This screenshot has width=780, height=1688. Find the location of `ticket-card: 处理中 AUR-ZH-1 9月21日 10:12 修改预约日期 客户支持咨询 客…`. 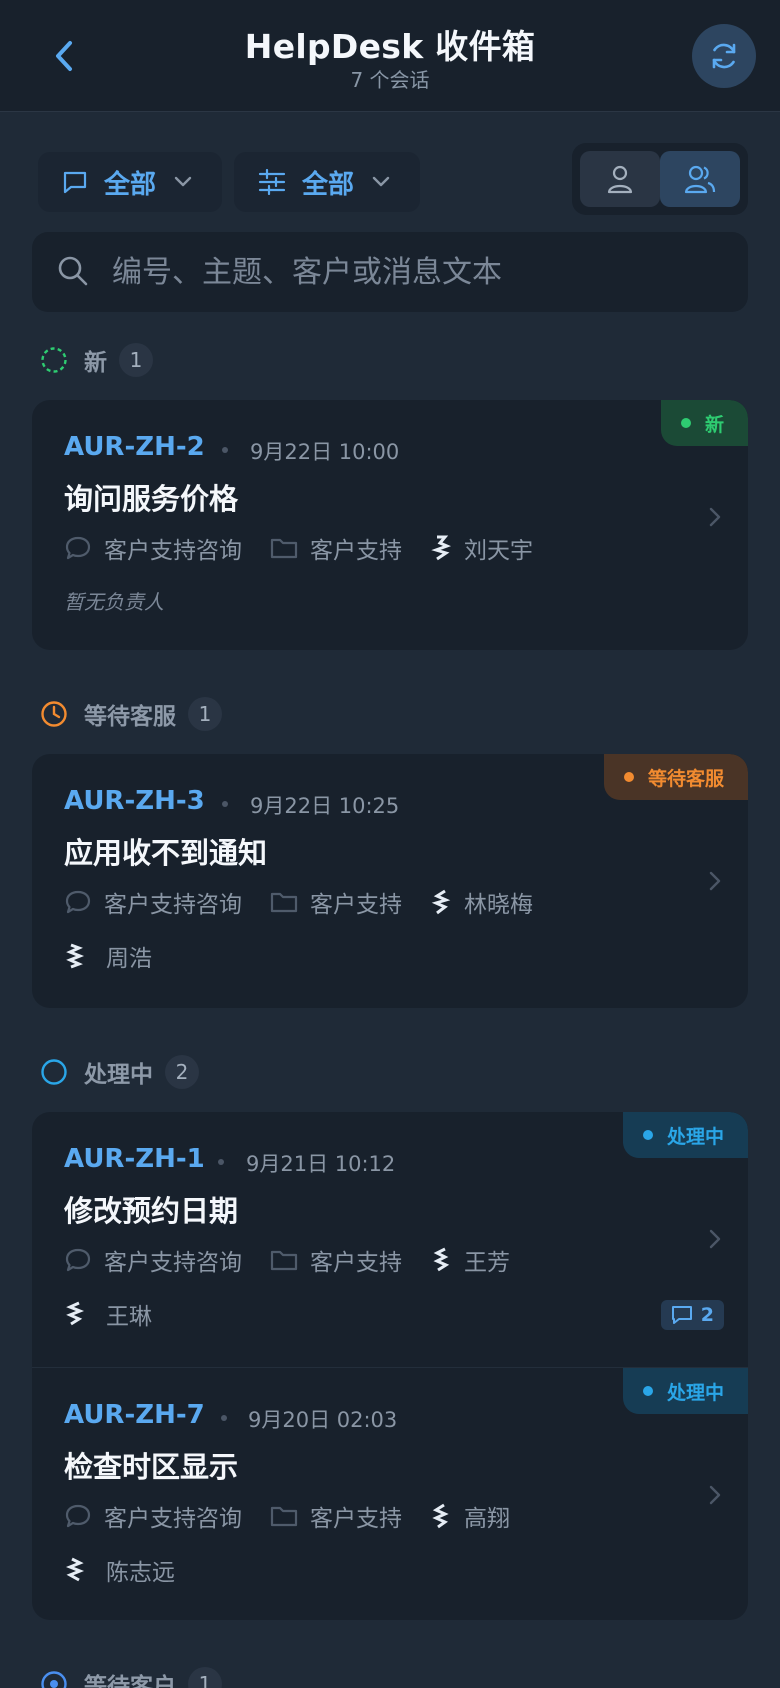

ticket-card: 处理中 AUR-ZH-1 9月21日 10:12 修改预约日期 客户支持咨询 客… is located at coordinates (390, 1239).